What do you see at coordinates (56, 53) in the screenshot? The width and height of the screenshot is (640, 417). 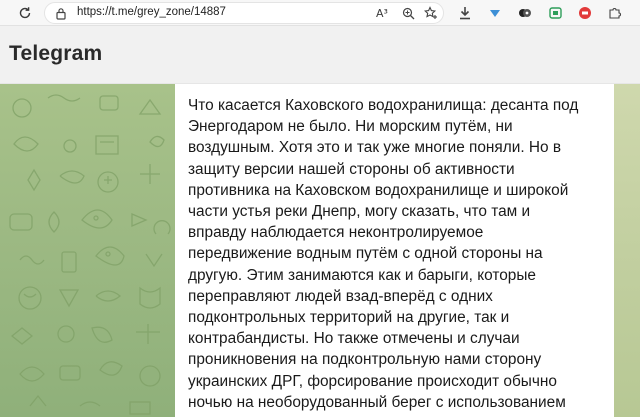 I see `page-title: Telegram` at bounding box center [56, 53].